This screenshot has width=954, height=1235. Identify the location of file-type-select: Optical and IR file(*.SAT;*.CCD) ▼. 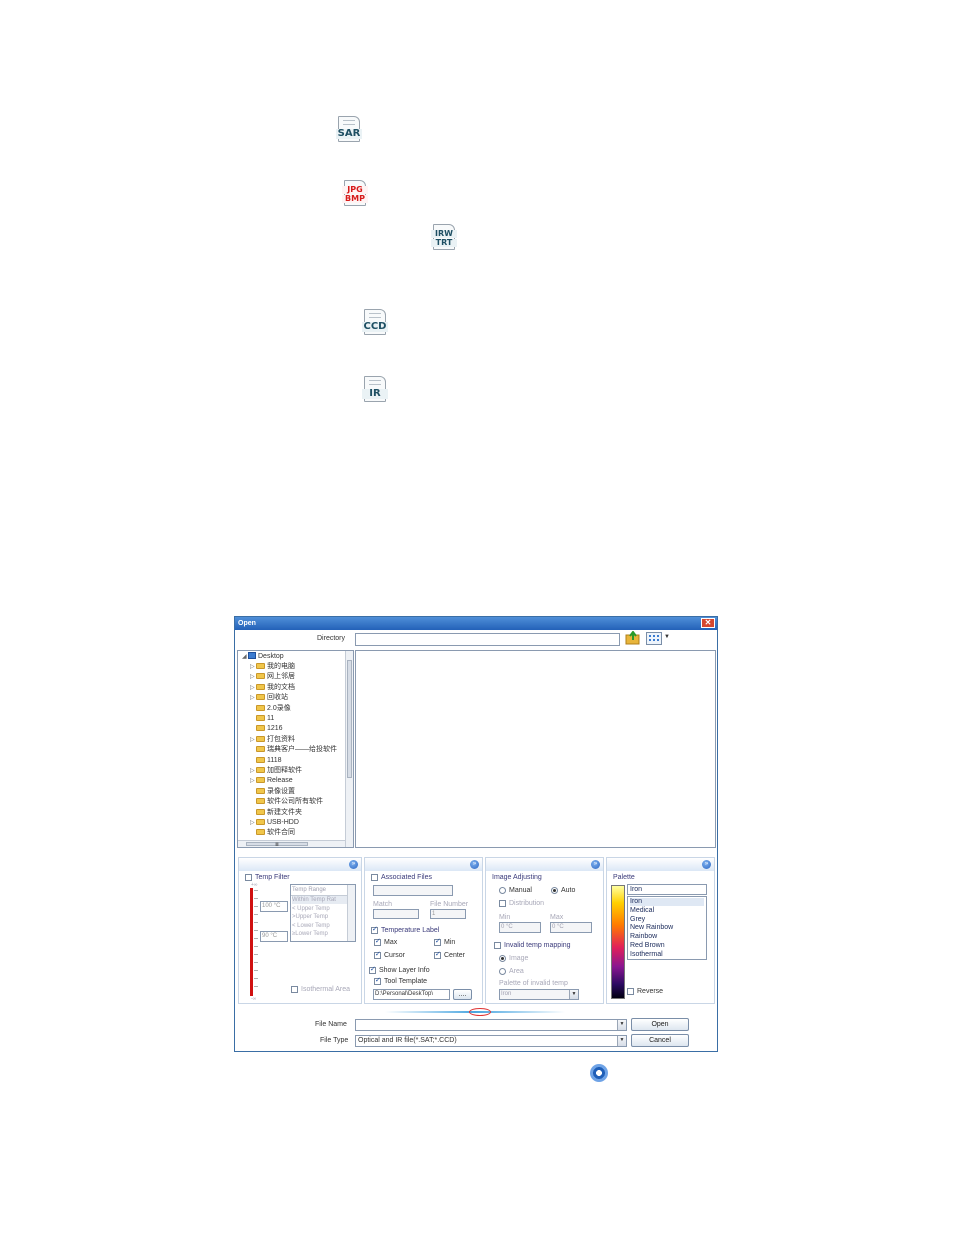
(491, 1041).